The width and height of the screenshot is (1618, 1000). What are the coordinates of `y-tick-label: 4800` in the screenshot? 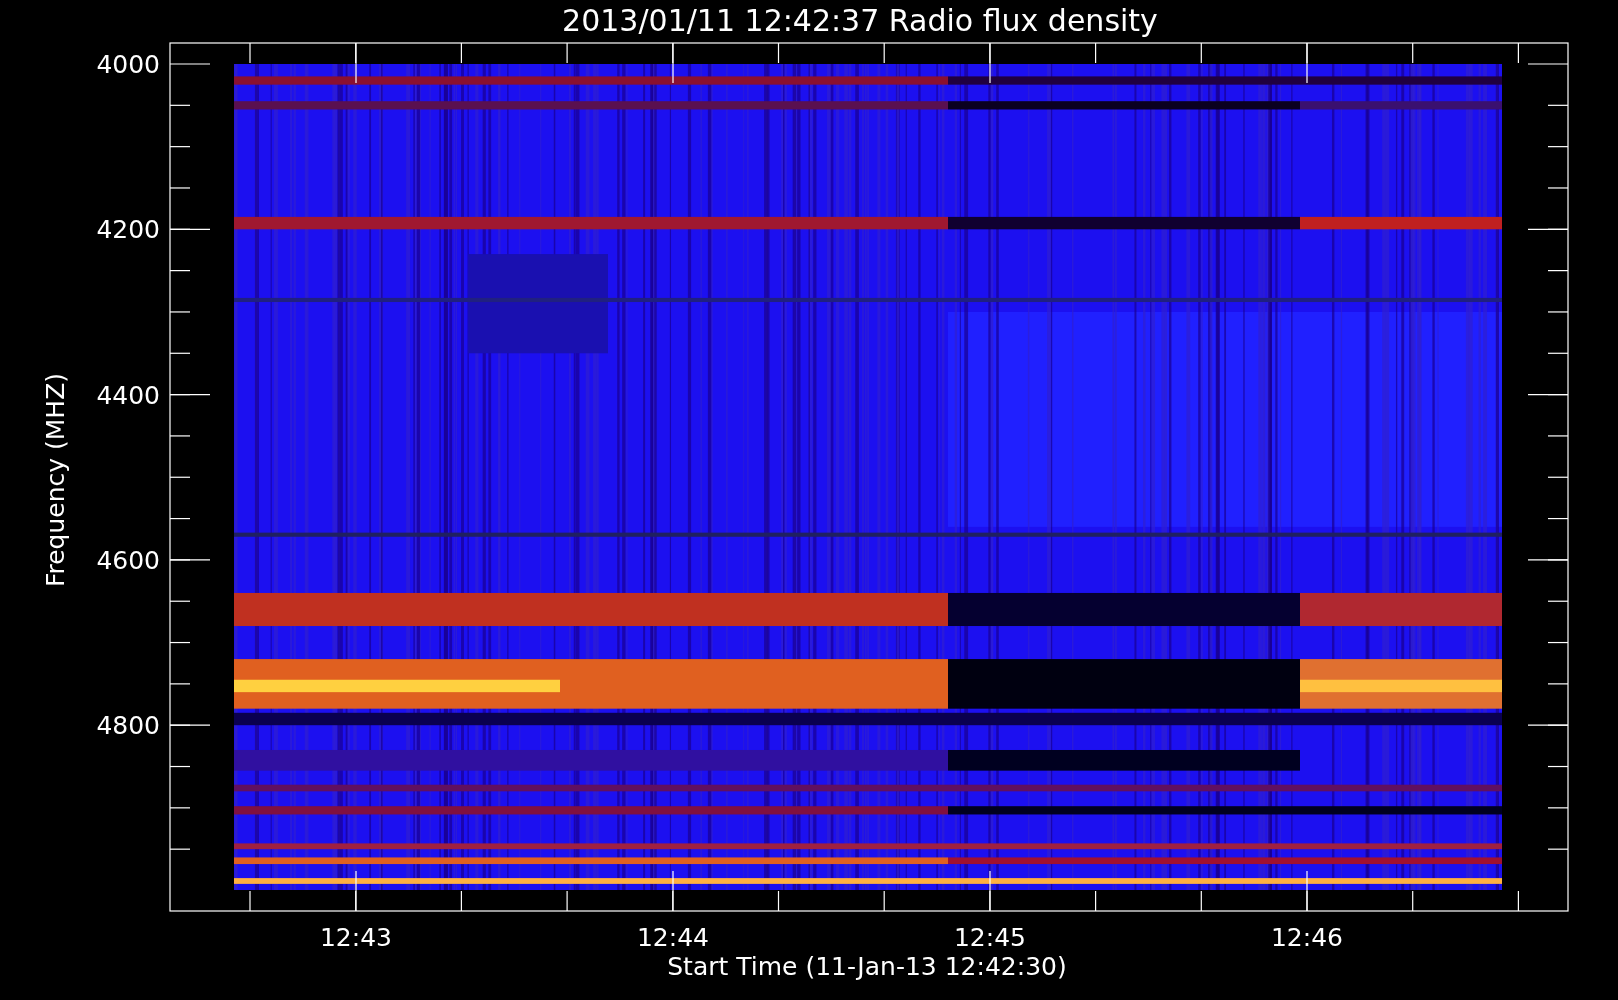 It's located at (128, 726).